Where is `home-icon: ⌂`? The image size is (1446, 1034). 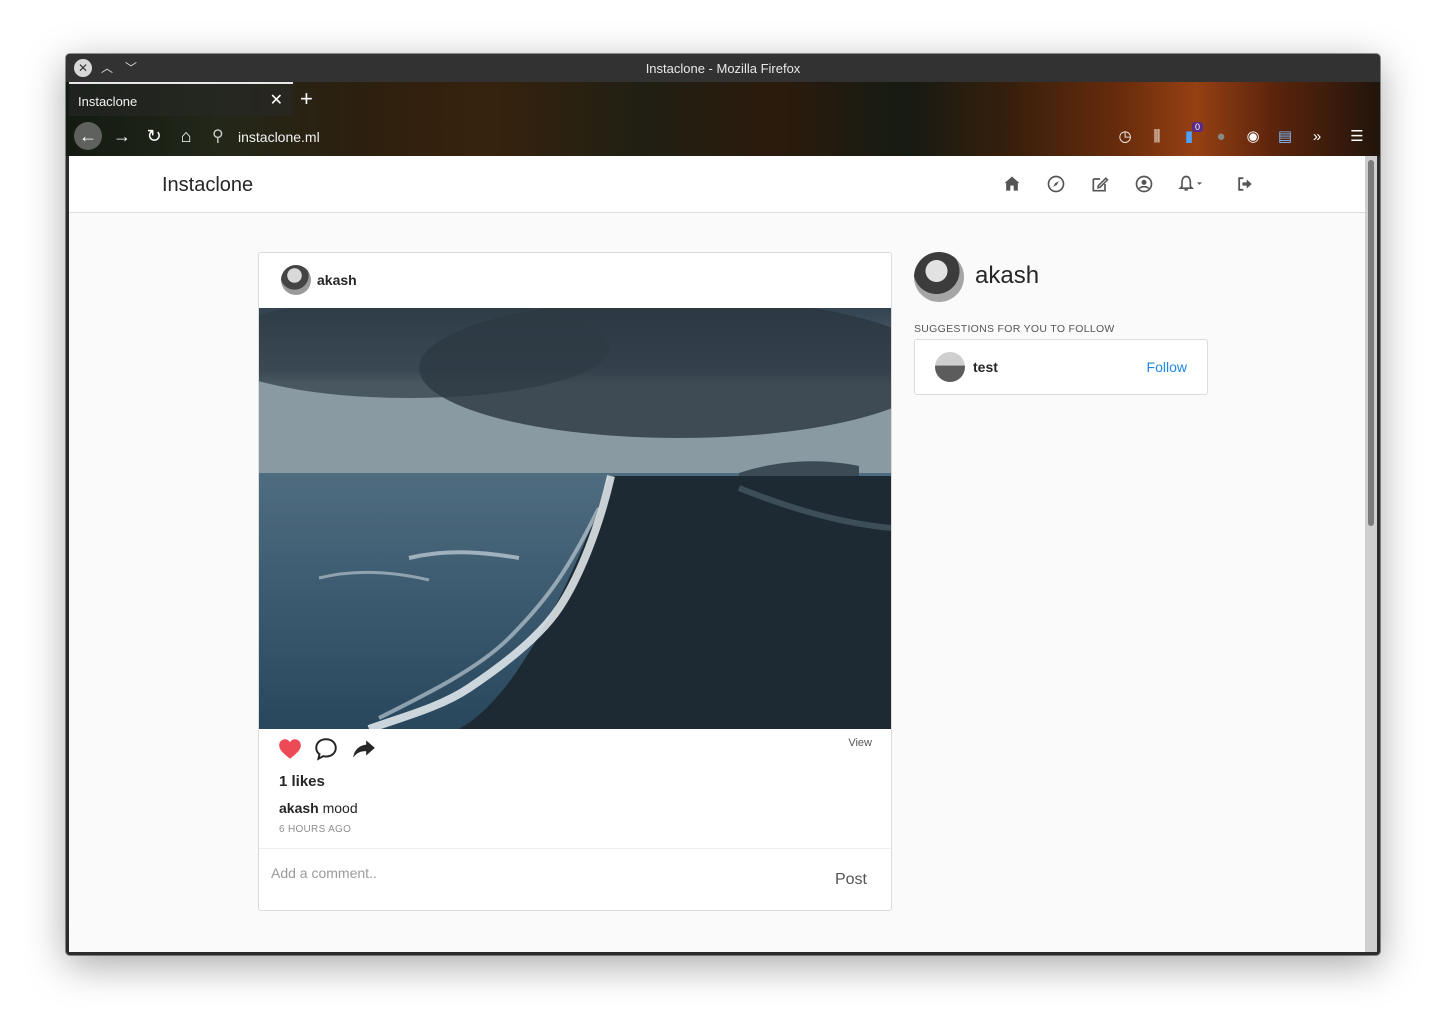 home-icon: ⌂ is located at coordinates (186, 136).